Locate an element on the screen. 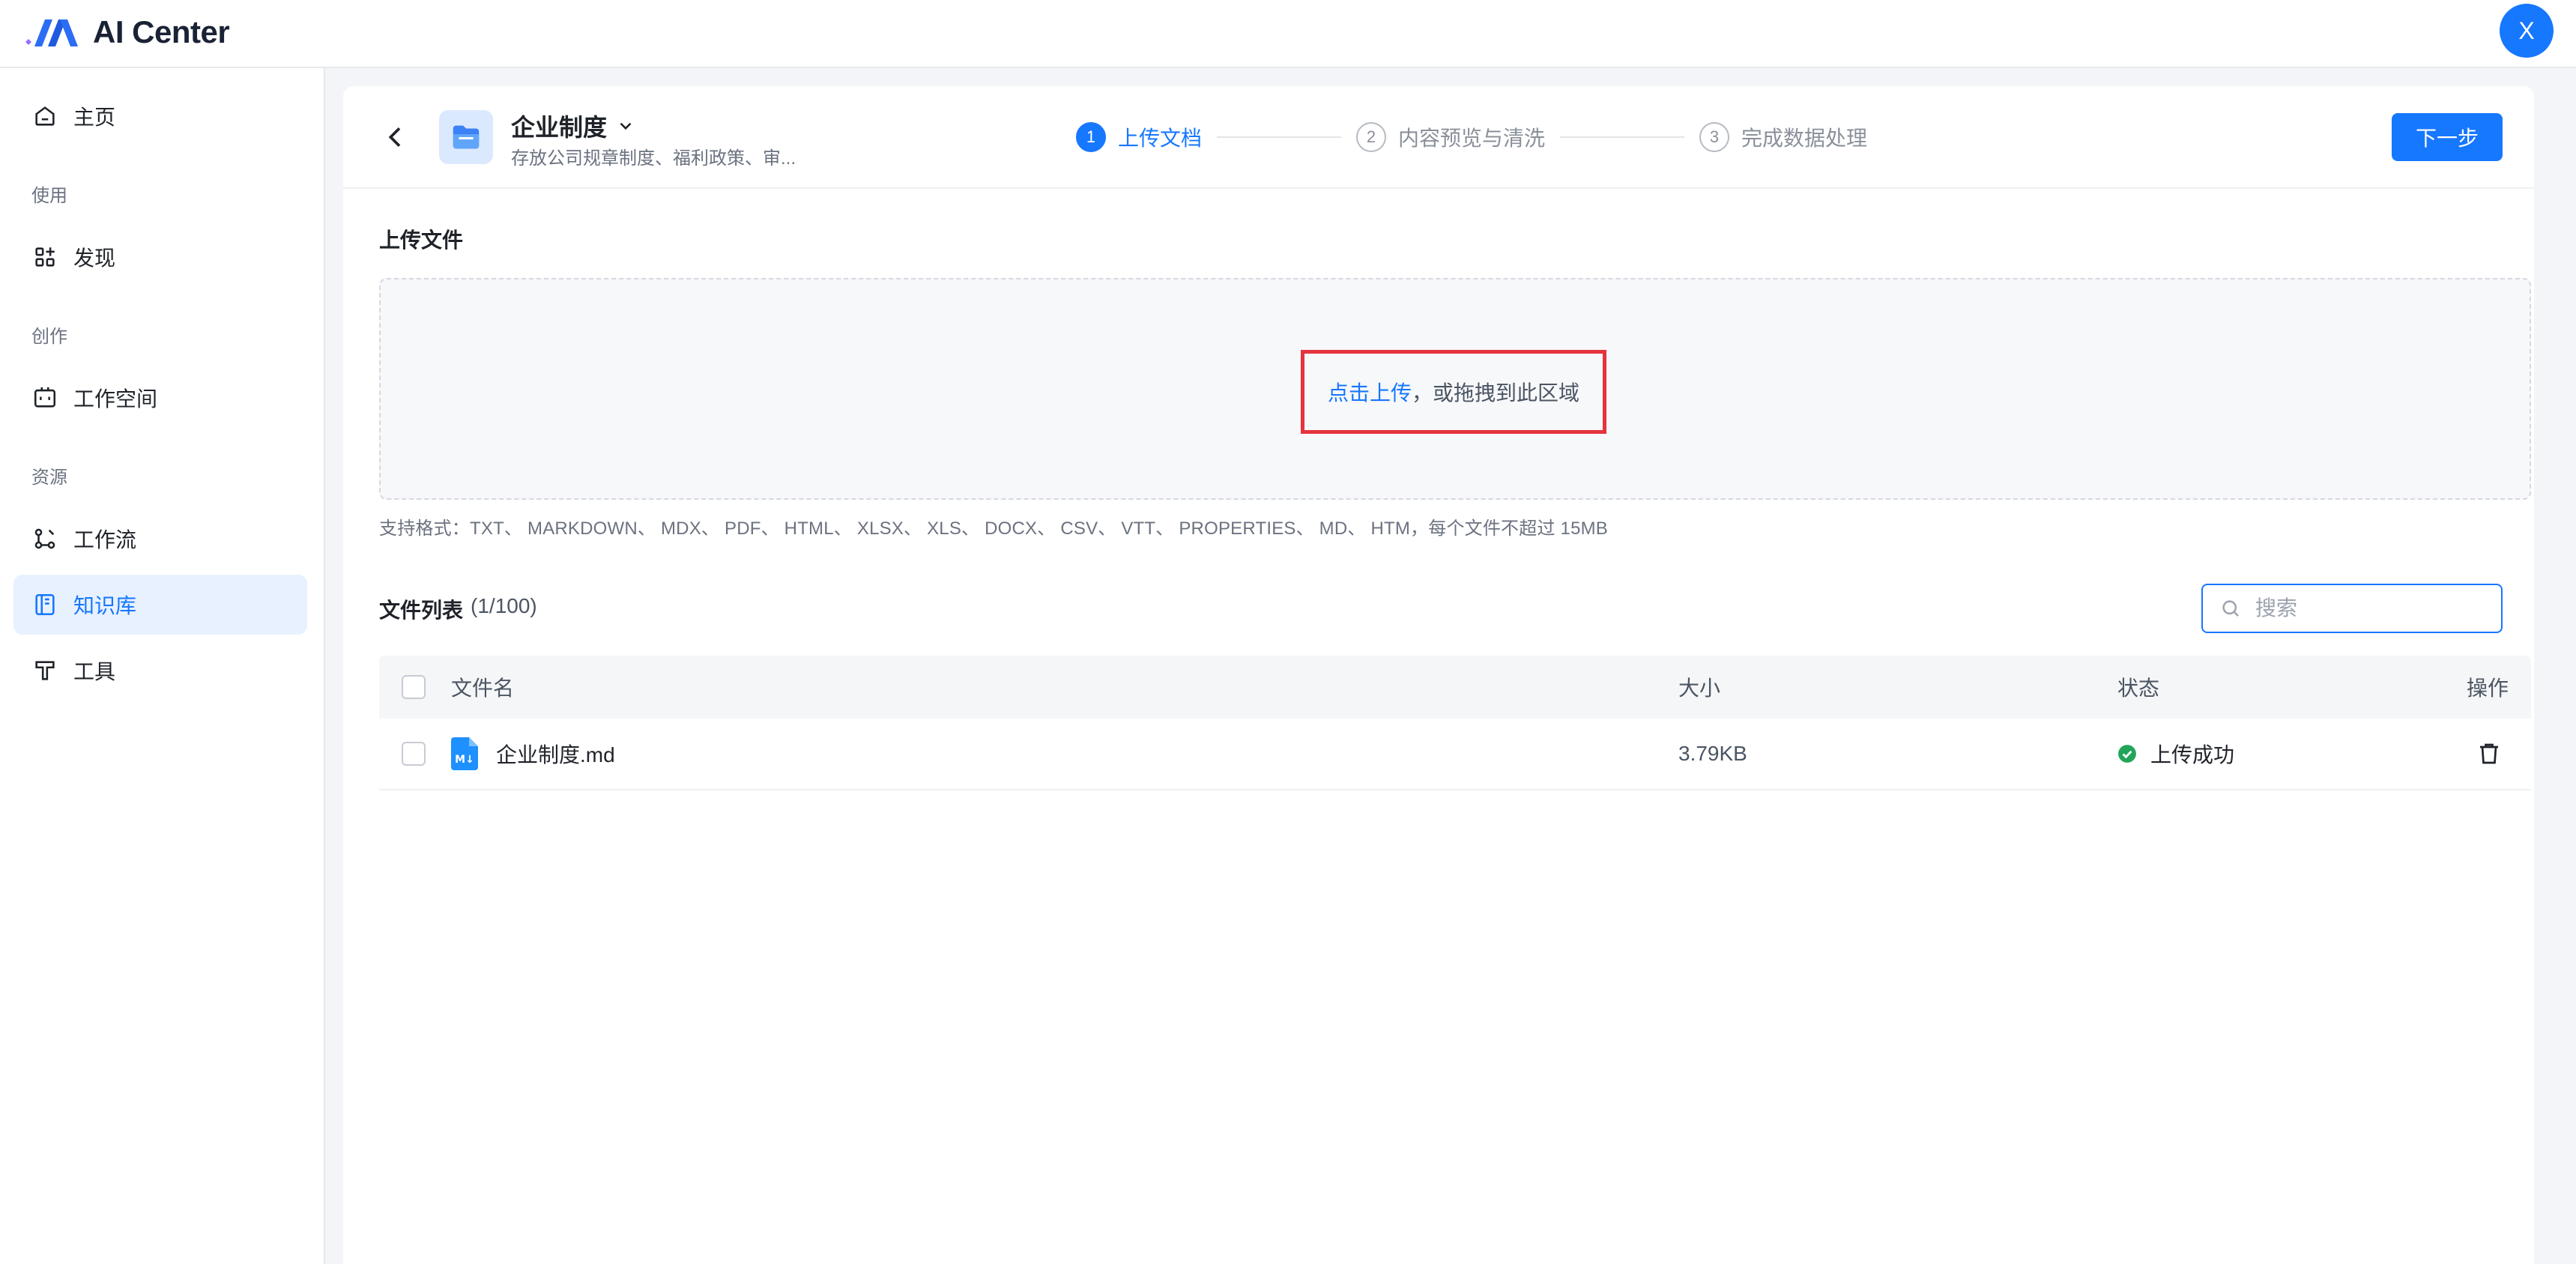  step-upload: 1 上传文档 is located at coordinates (1139, 137).